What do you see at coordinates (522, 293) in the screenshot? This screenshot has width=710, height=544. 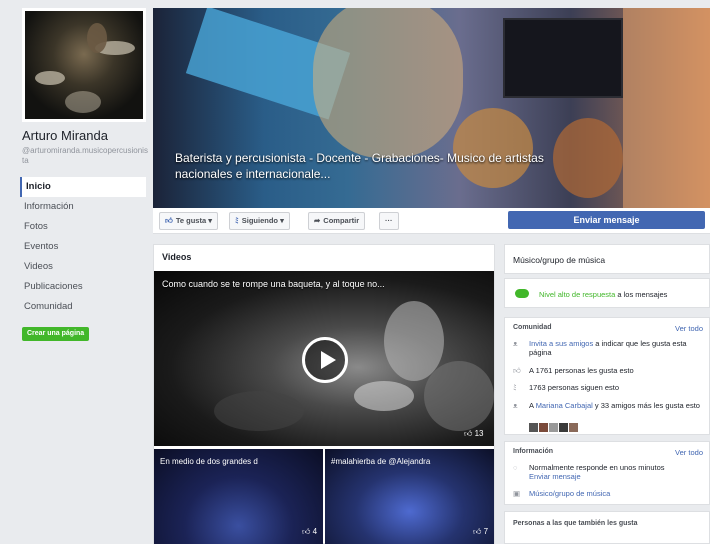 I see `chat-bubble-icon` at bounding box center [522, 293].